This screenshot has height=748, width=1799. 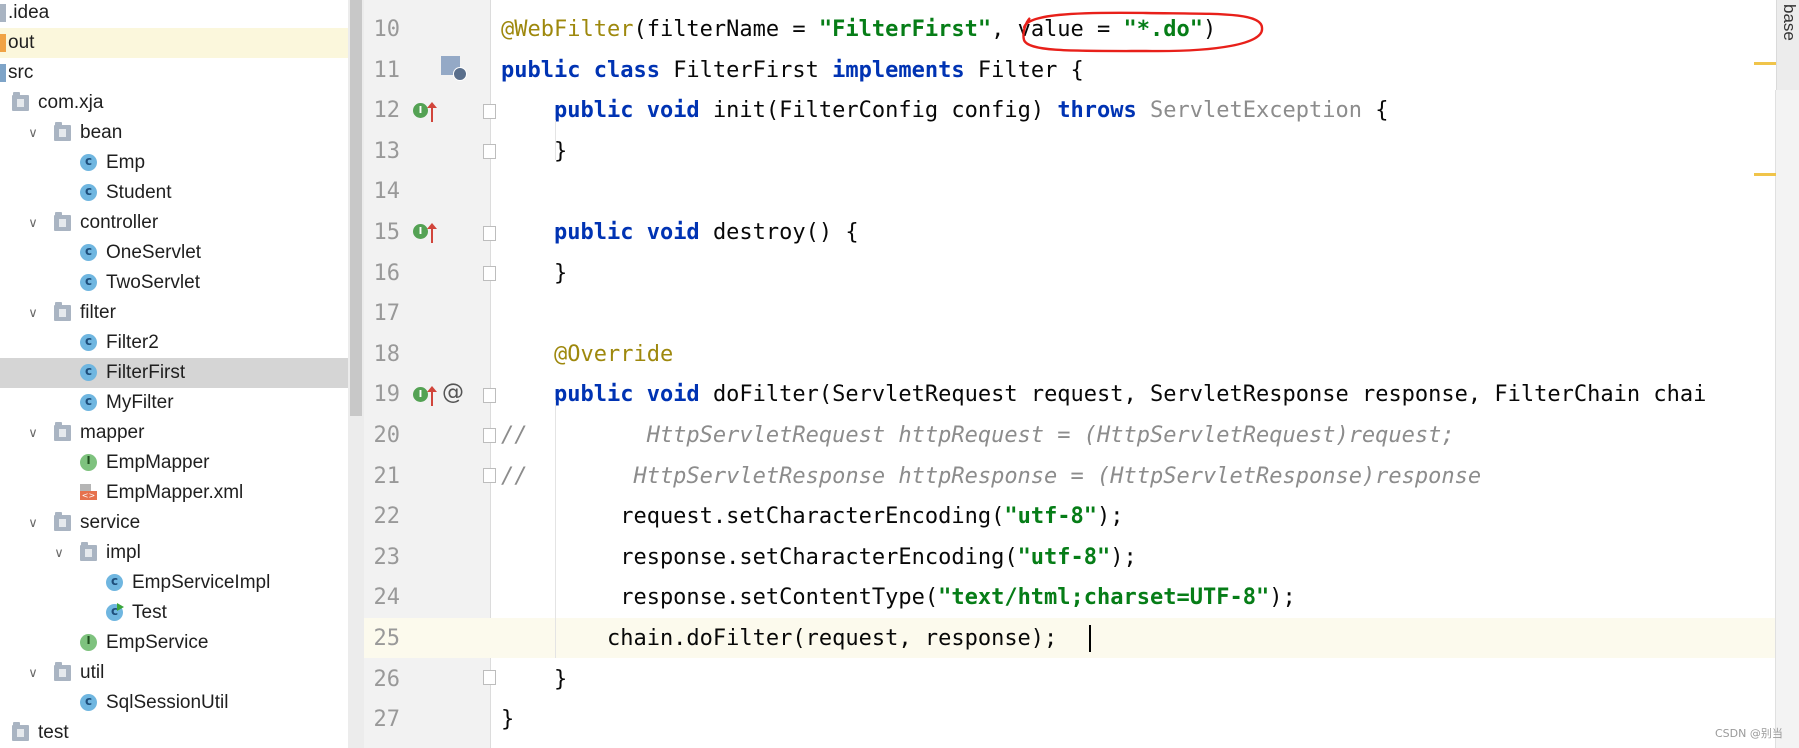 I want to click on tree-item: Test, so click(x=174, y=612).